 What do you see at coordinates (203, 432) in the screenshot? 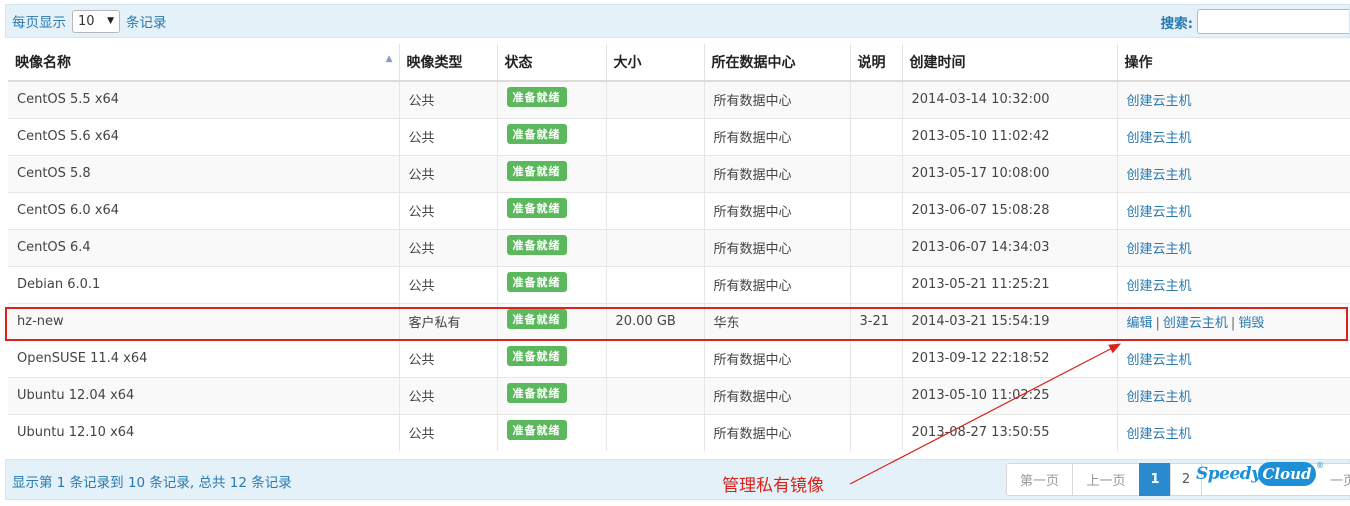
I see `cell-name: Ubuntu 12.10 x64` at bounding box center [203, 432].